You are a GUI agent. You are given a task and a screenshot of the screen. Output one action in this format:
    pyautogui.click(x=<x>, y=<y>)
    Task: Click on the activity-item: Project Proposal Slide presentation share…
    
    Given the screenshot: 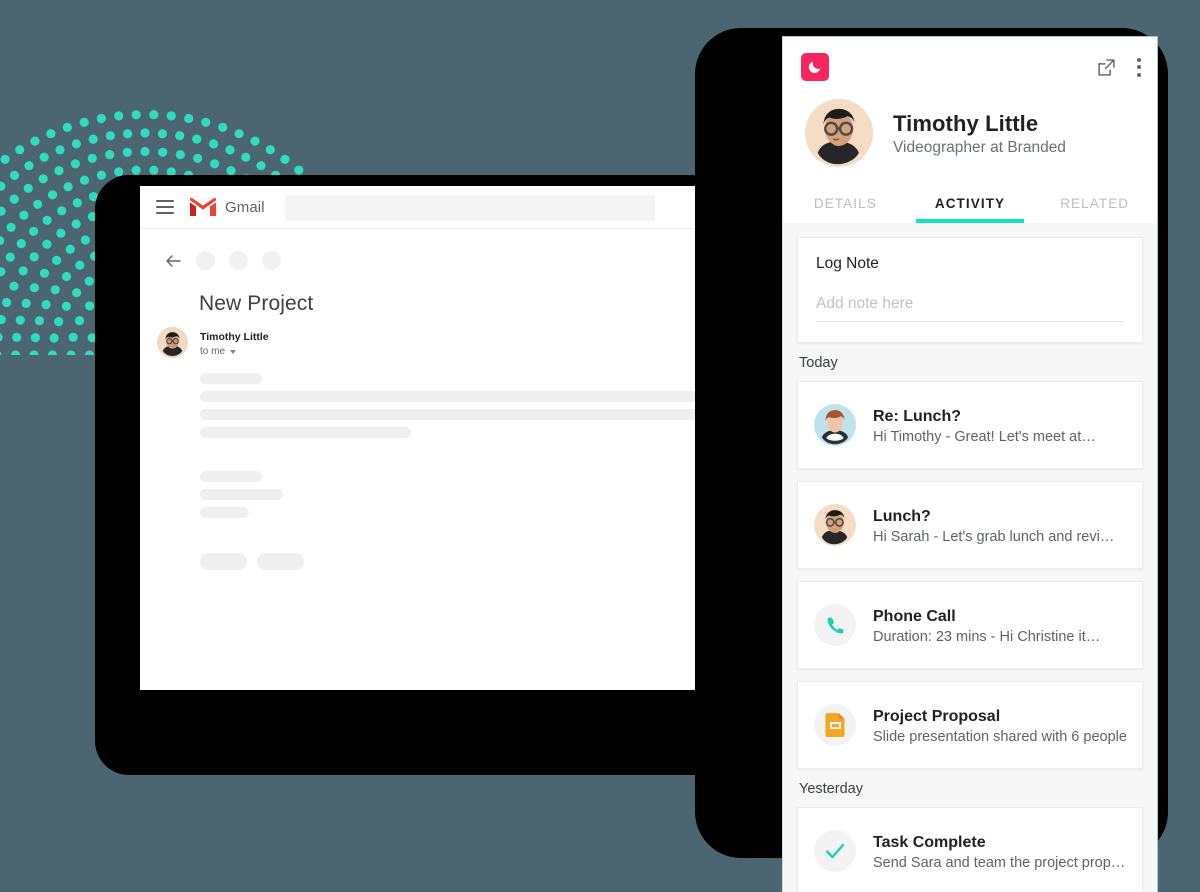 What is the action you would take?
    pyautogui.click(x=970, y=725)
    